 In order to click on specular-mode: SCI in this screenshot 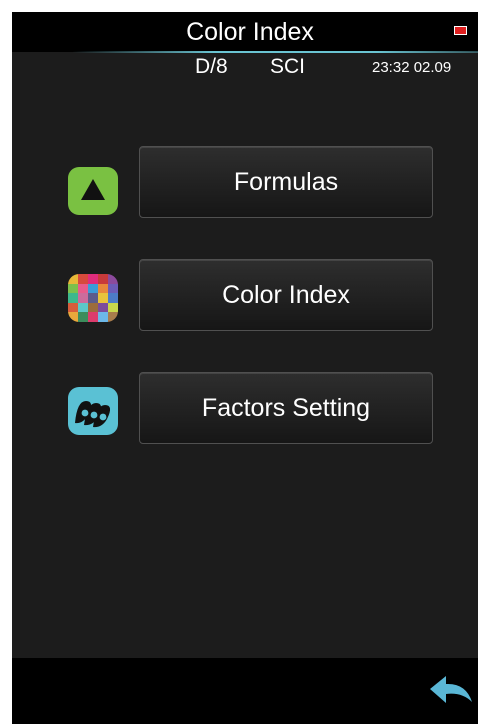, I will do `click(288, 66)`.